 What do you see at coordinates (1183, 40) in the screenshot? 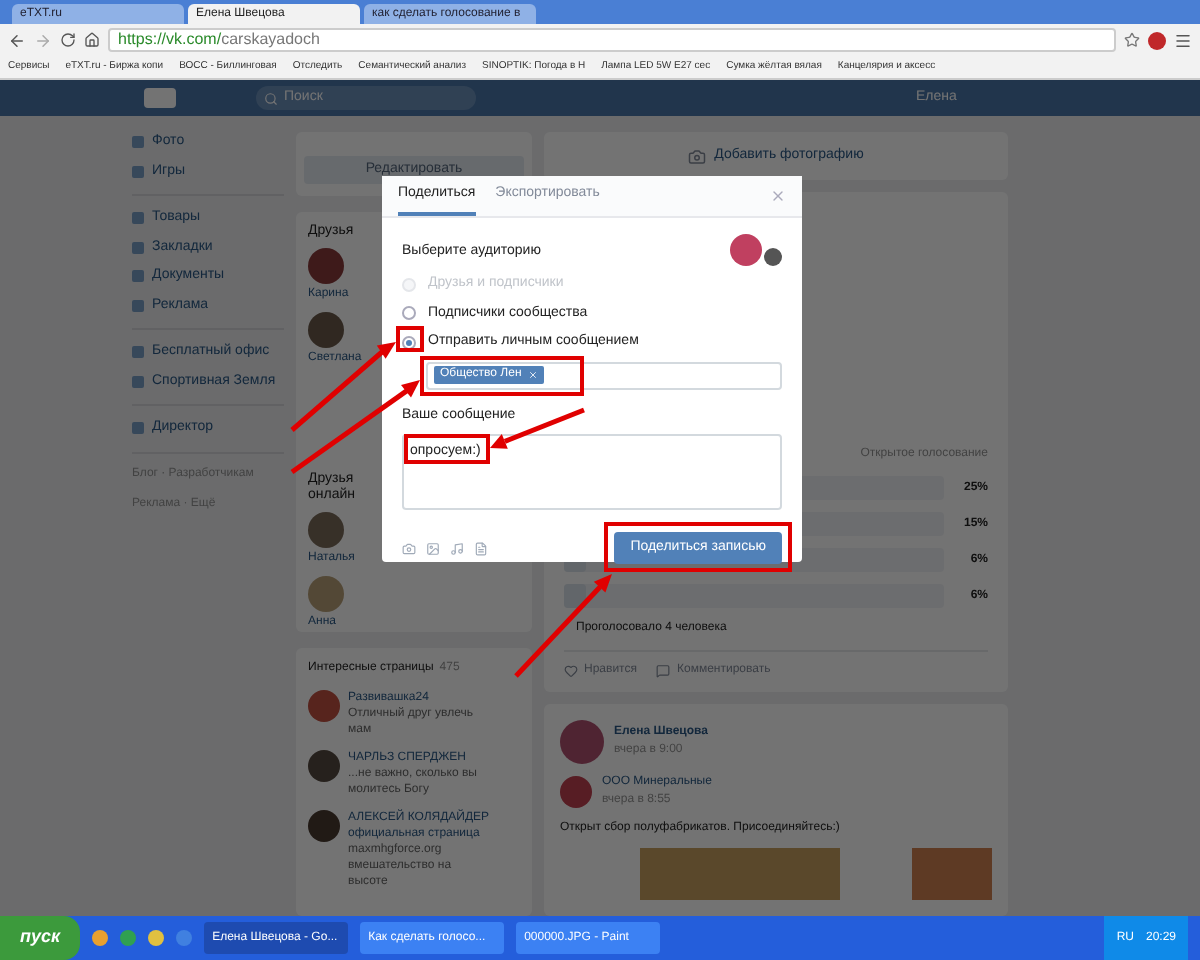
I see `menu-icon` at bounding box center [1183, 40].